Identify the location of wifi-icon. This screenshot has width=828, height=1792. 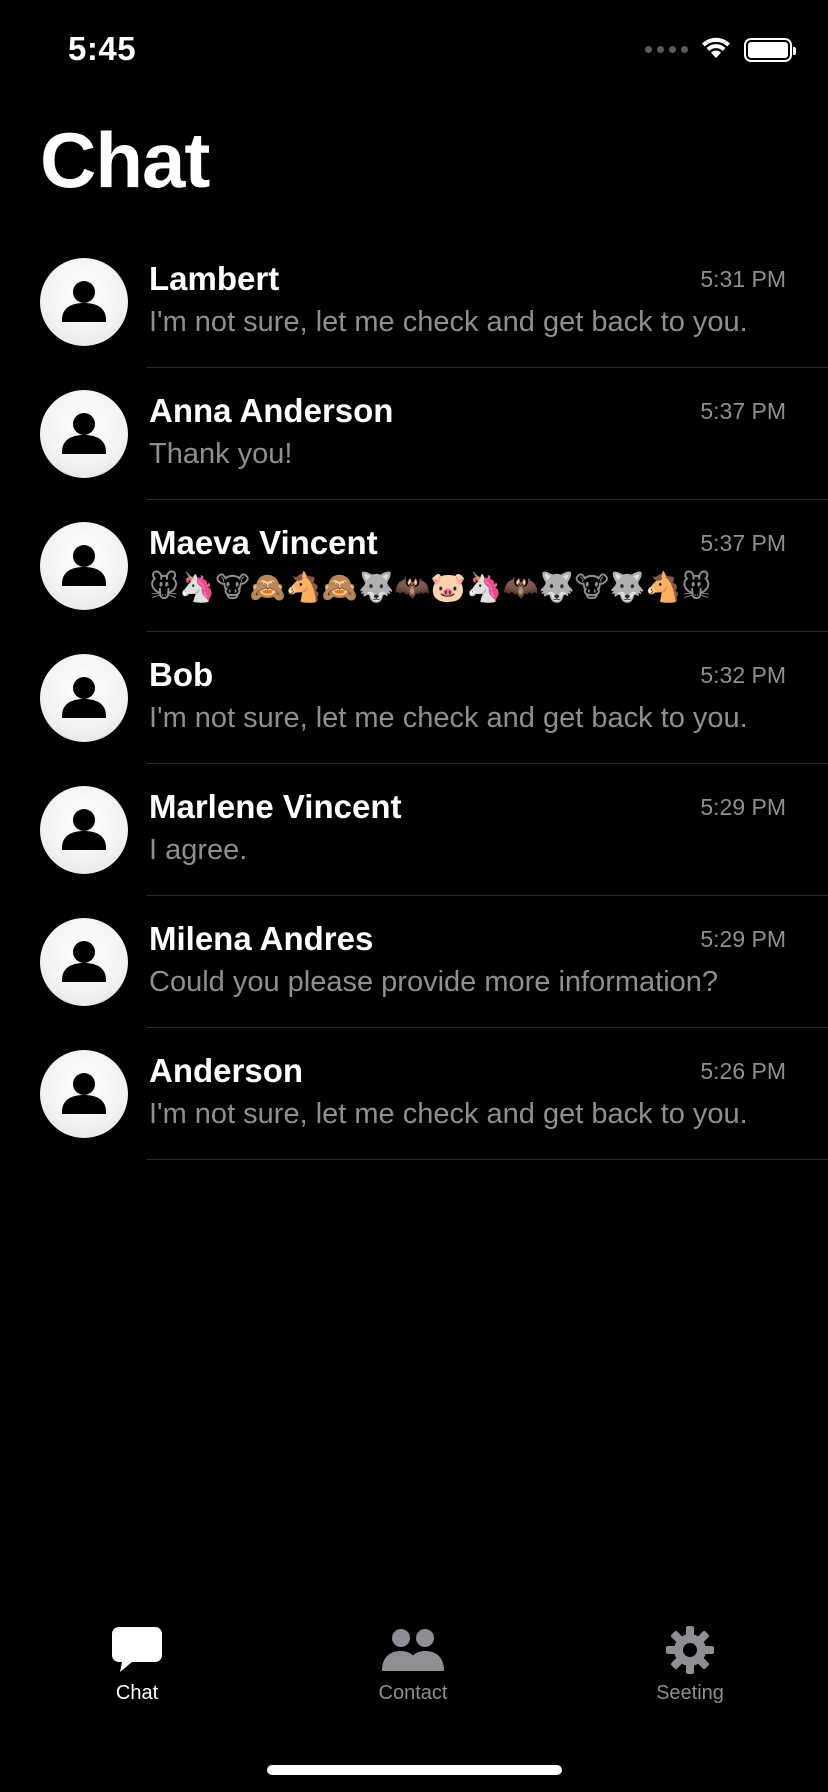
(716, 49).